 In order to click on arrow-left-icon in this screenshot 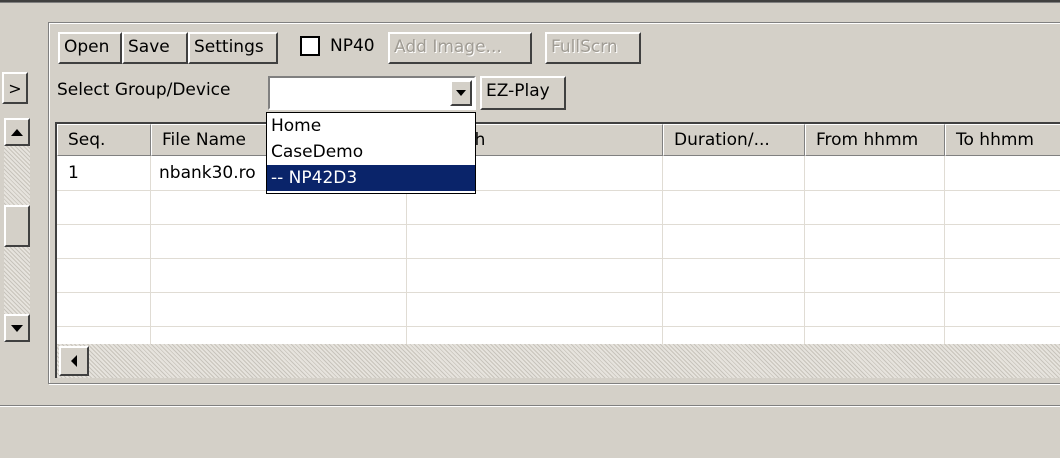, I will do `click(74, 361)`.